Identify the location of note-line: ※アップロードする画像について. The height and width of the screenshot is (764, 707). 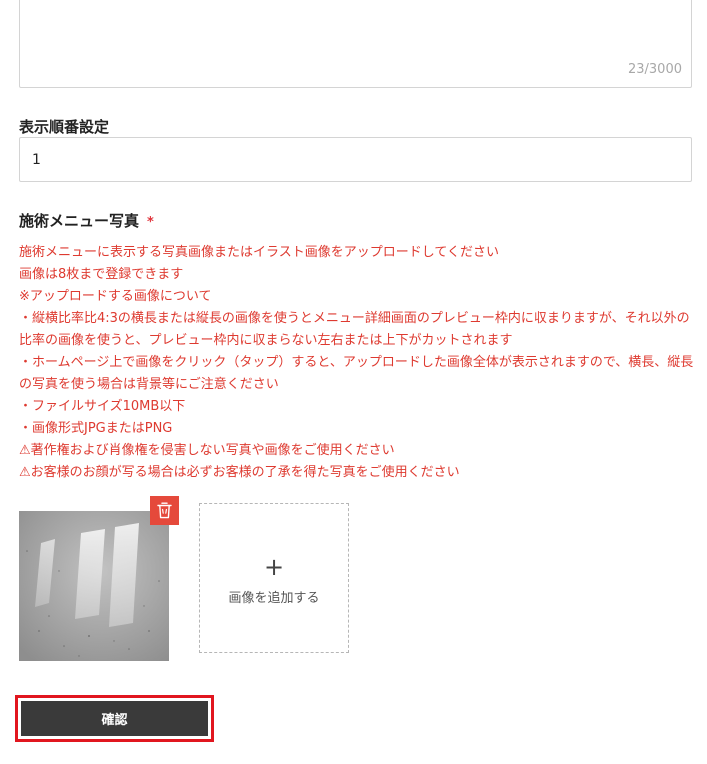
(115, 296).